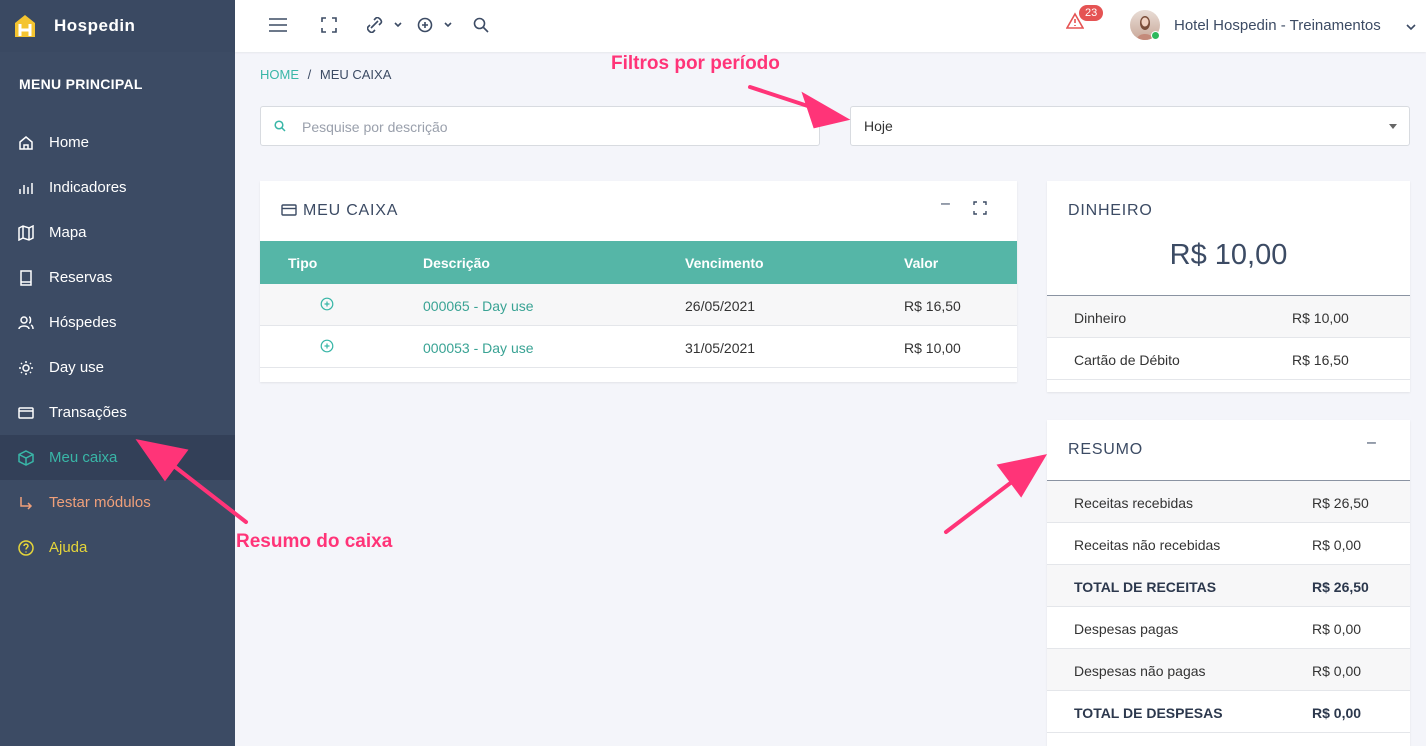  Describe the element at coordinates (456, 263) in the screenshot. I see `column-header-descricao: Descrição` at that location.